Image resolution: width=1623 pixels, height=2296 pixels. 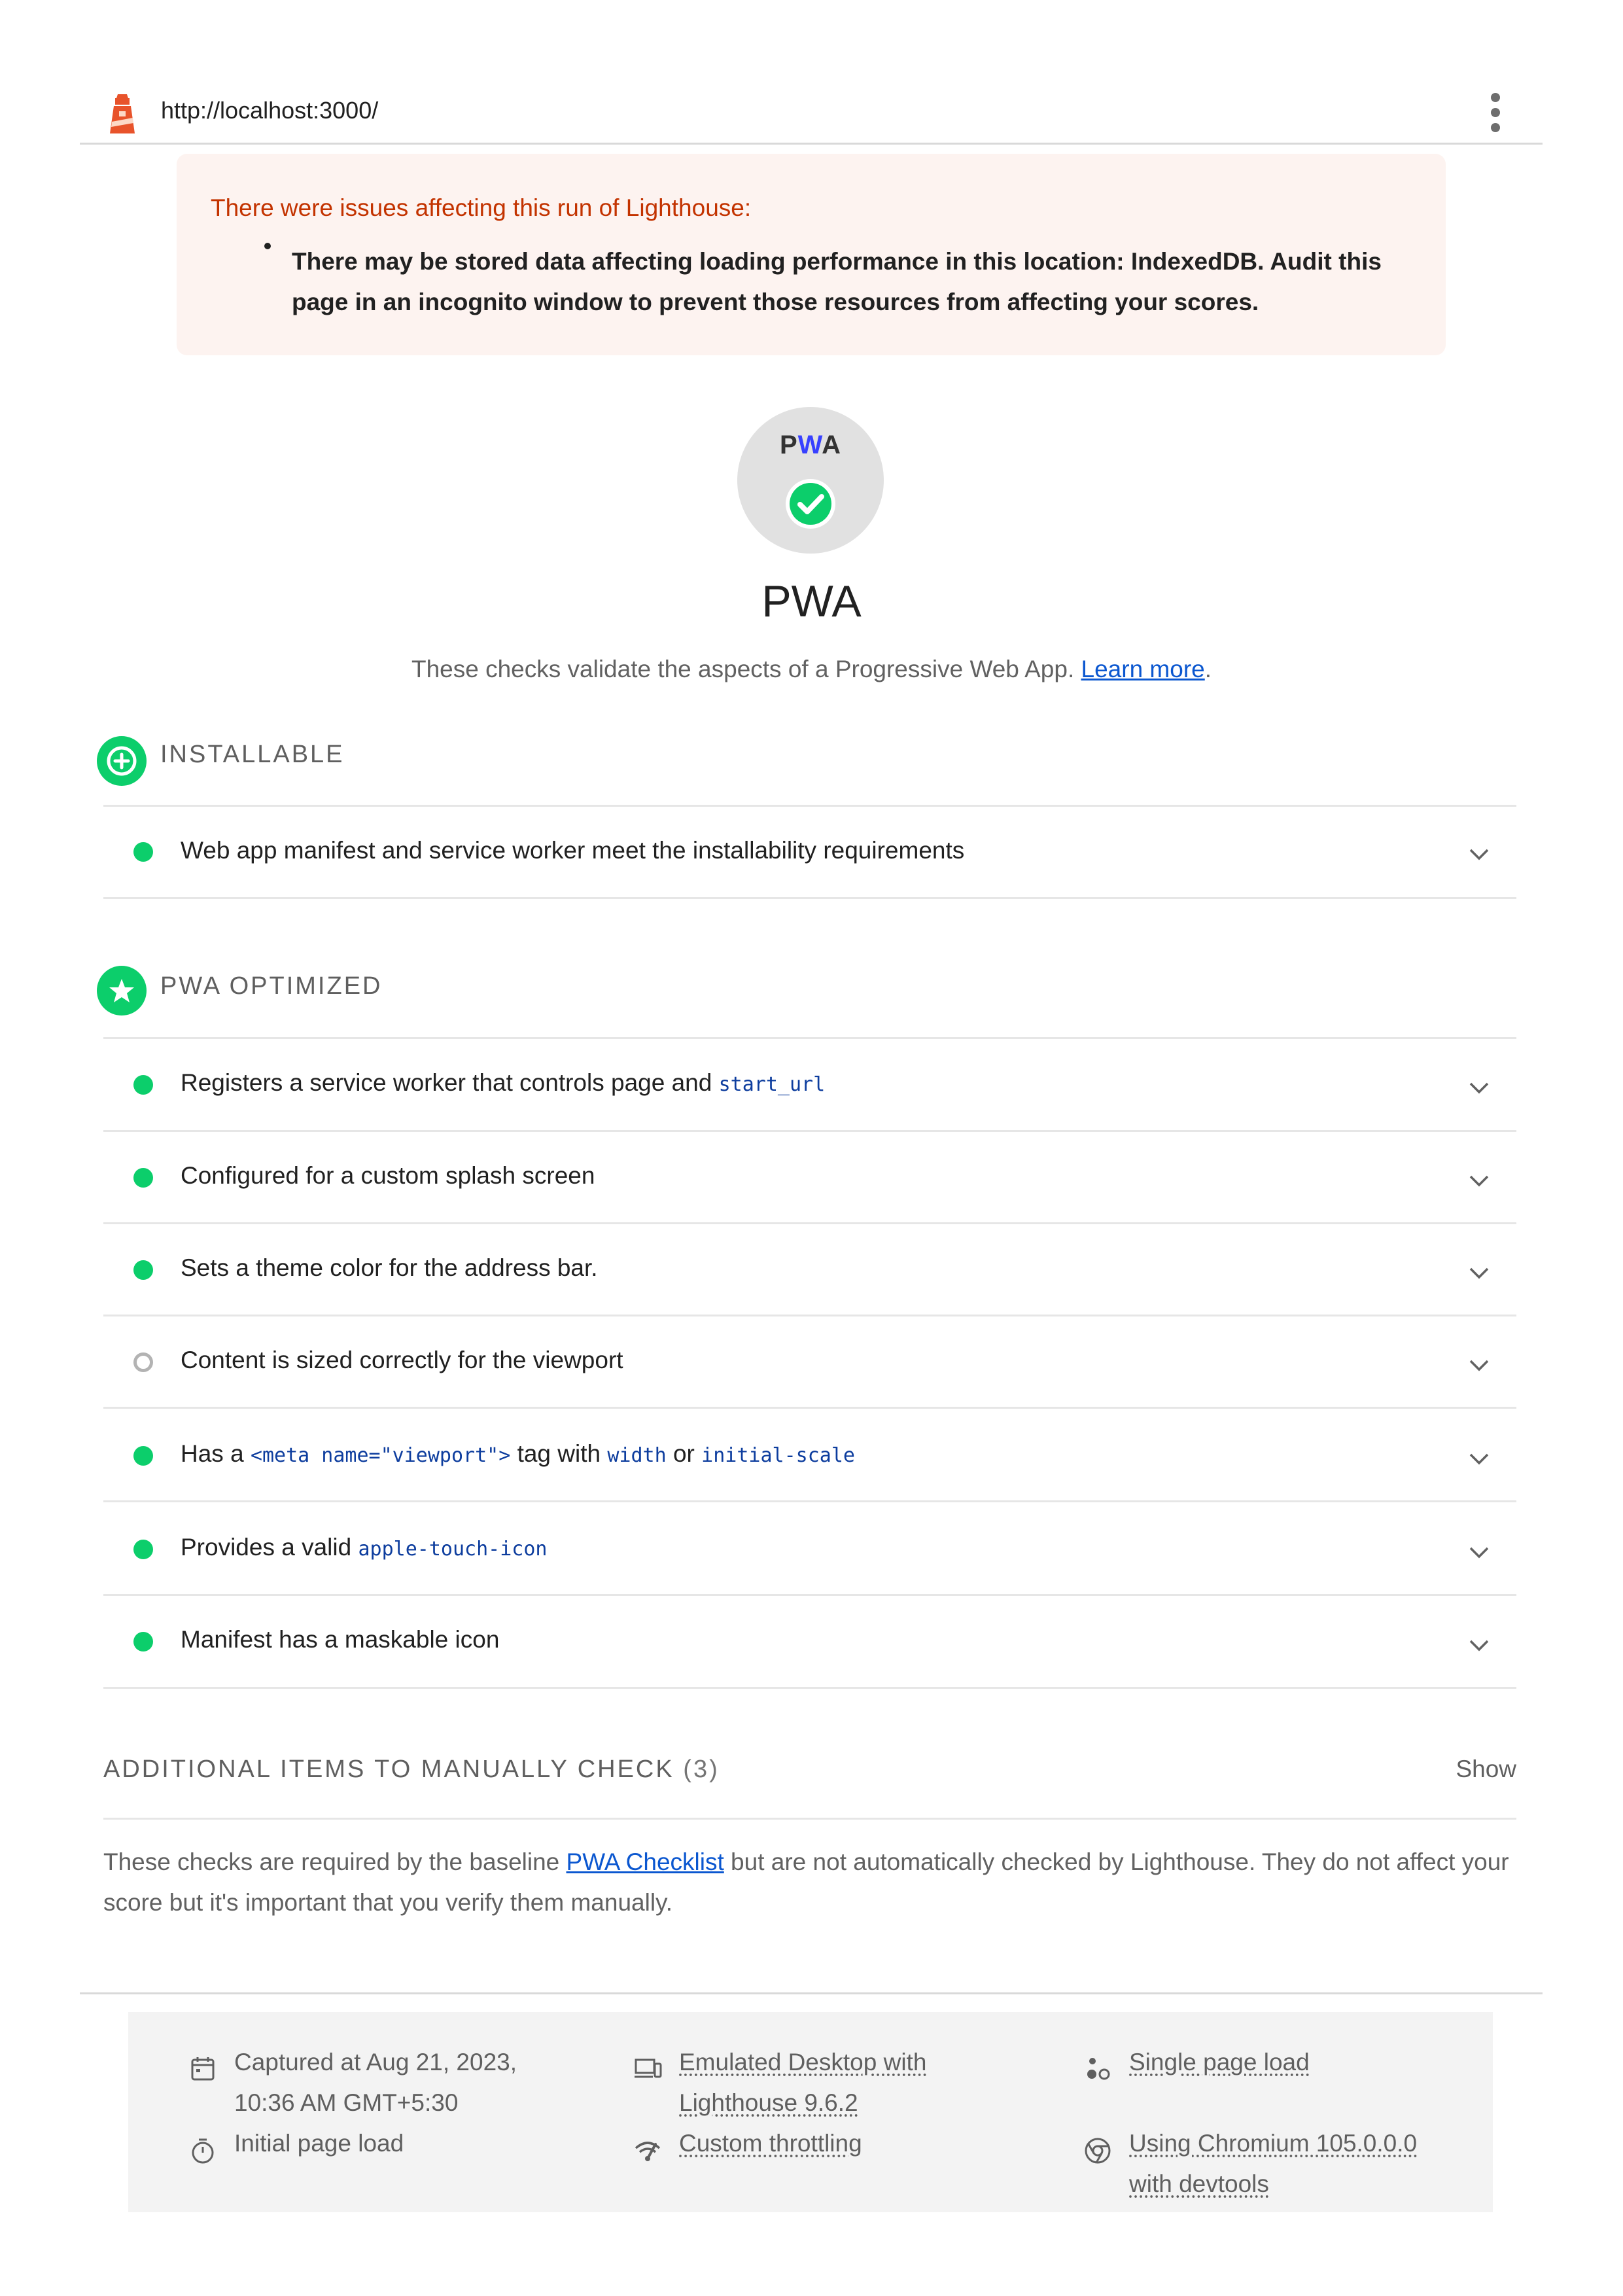 I want to click on audit-title: Sets a theme color for the address bar., so click(x=390, y=1267).